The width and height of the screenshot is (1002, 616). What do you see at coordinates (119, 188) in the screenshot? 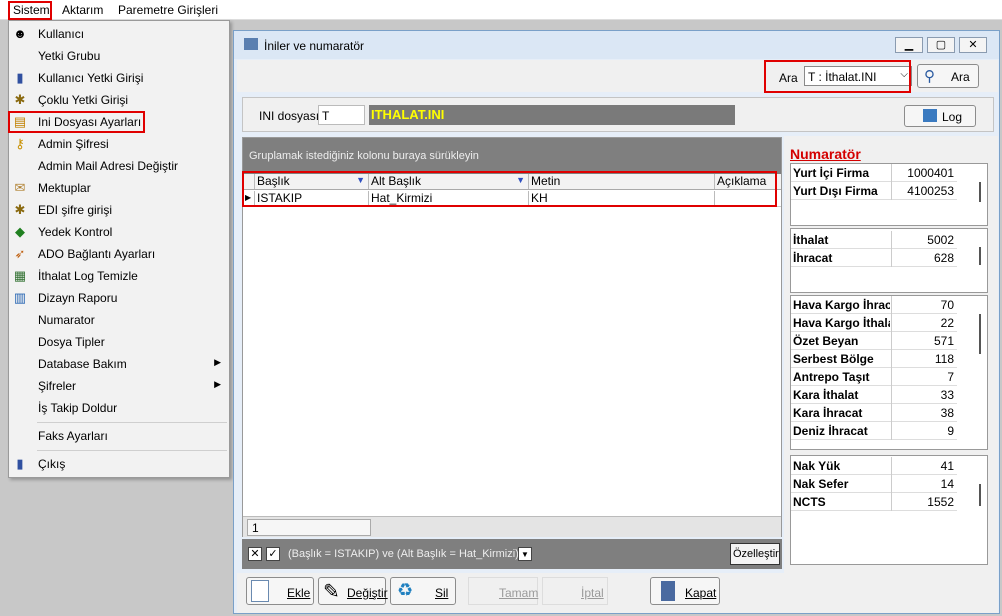
I see `menu-item-mektuplar: ✉ Mektuplar` at bounding box center [119, 188].